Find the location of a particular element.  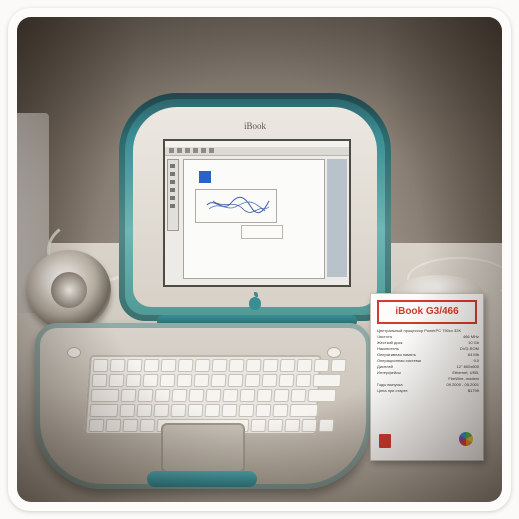

rainbow-apple-icon is located at coordinates (466, 439).